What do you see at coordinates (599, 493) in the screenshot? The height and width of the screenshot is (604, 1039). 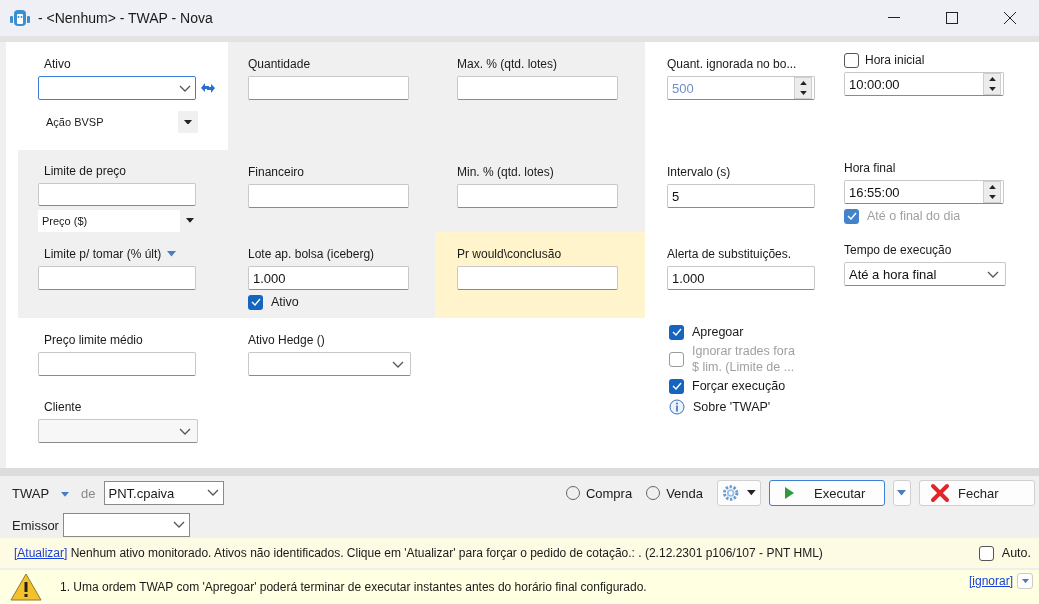 I see `side-radio: Compra` at bounding box center [599, 493].